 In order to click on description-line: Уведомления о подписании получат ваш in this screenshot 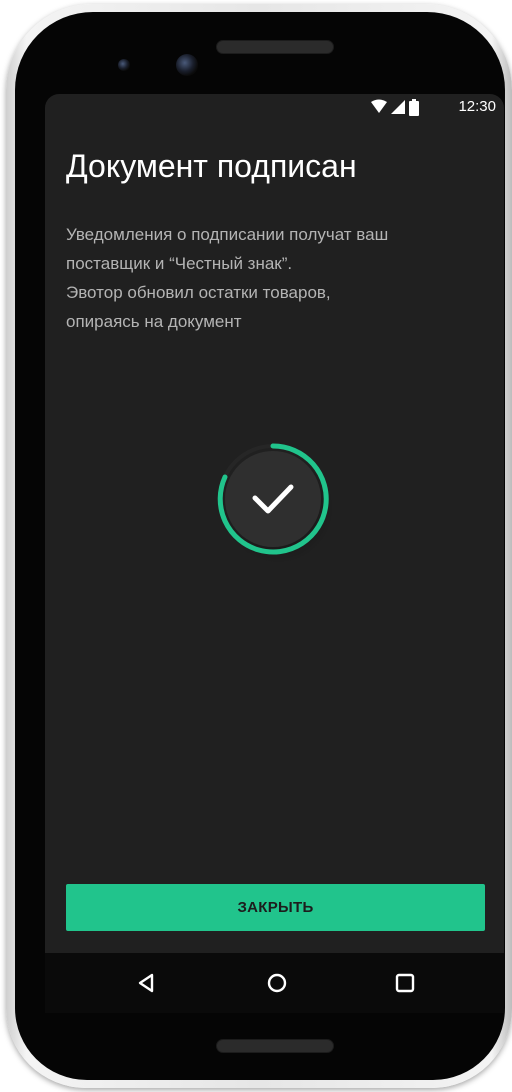, I will do `click(227, 234)`.